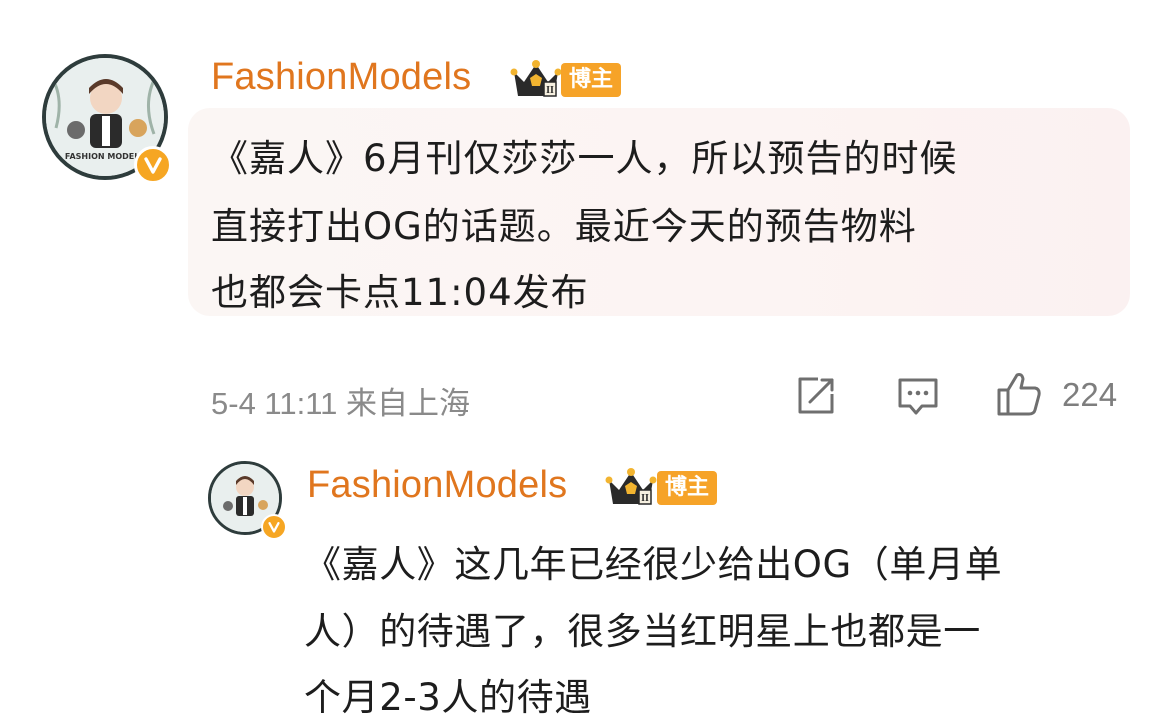  What do you see at coordinates (816, 398) in the screenshot?
I see `share-icon` at bounding box center [816, 398].